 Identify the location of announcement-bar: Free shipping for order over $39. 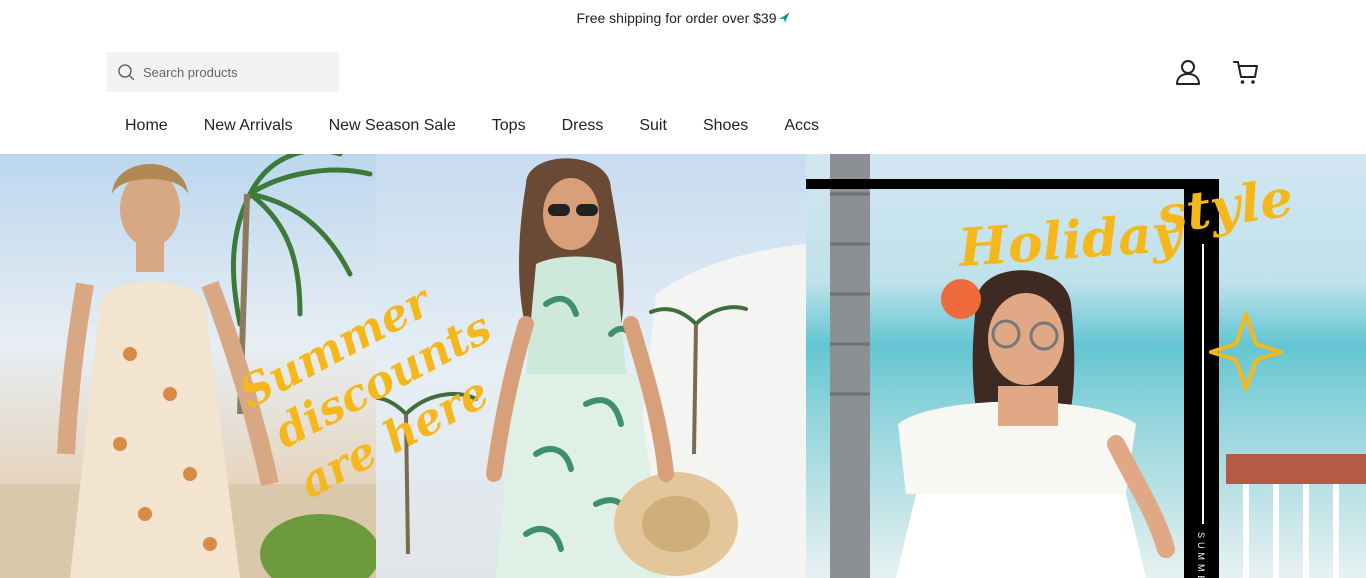
(683, 18).